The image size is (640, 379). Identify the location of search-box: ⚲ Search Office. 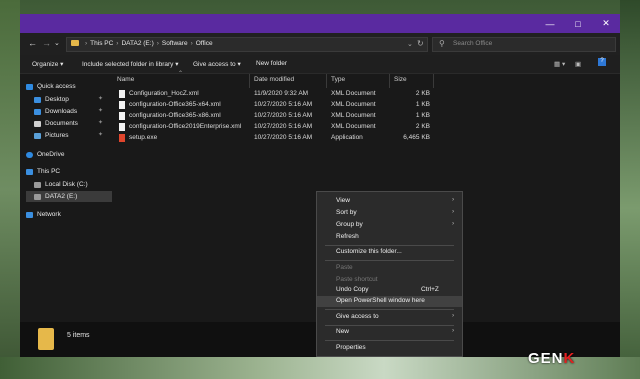
(524, 44).